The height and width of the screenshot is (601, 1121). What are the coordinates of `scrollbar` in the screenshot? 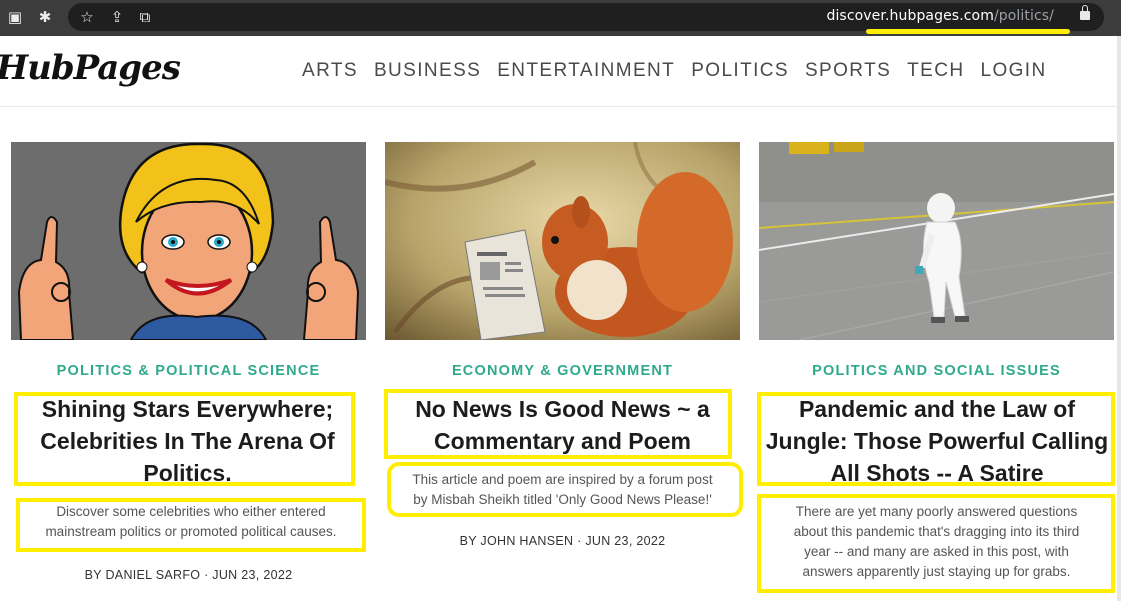 It's located at (1119, 318).